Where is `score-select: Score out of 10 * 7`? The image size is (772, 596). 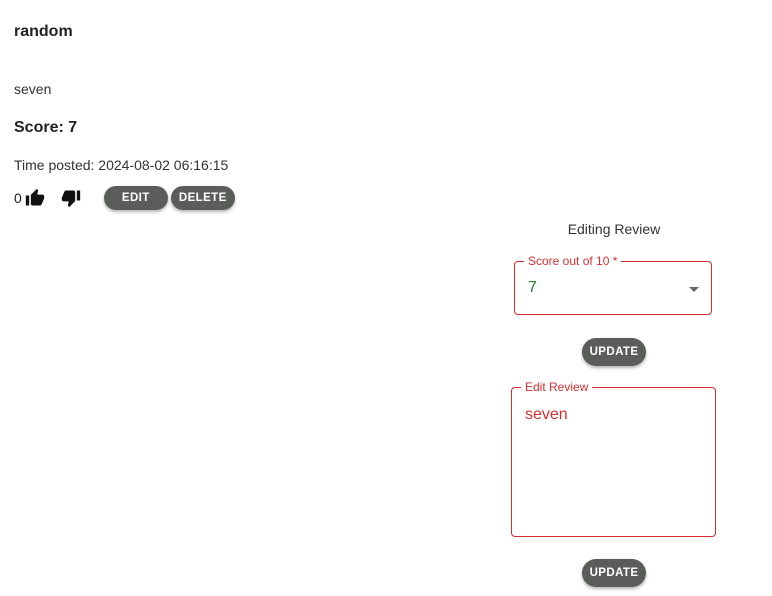 score-select: Score out of 10 * 7 is located at coordinates (613, 284).